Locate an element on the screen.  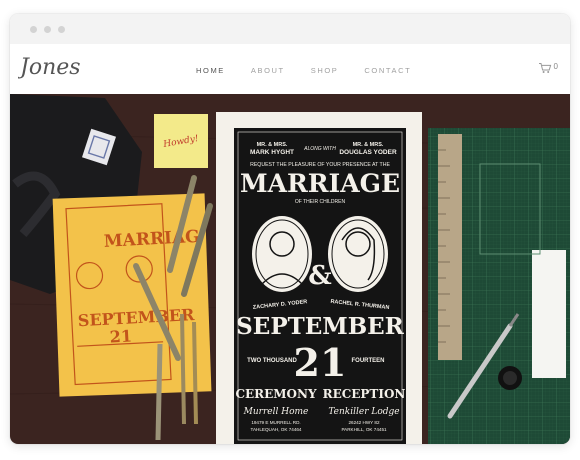
yellow-card-day: 21 is located at coordinates (120, 336).